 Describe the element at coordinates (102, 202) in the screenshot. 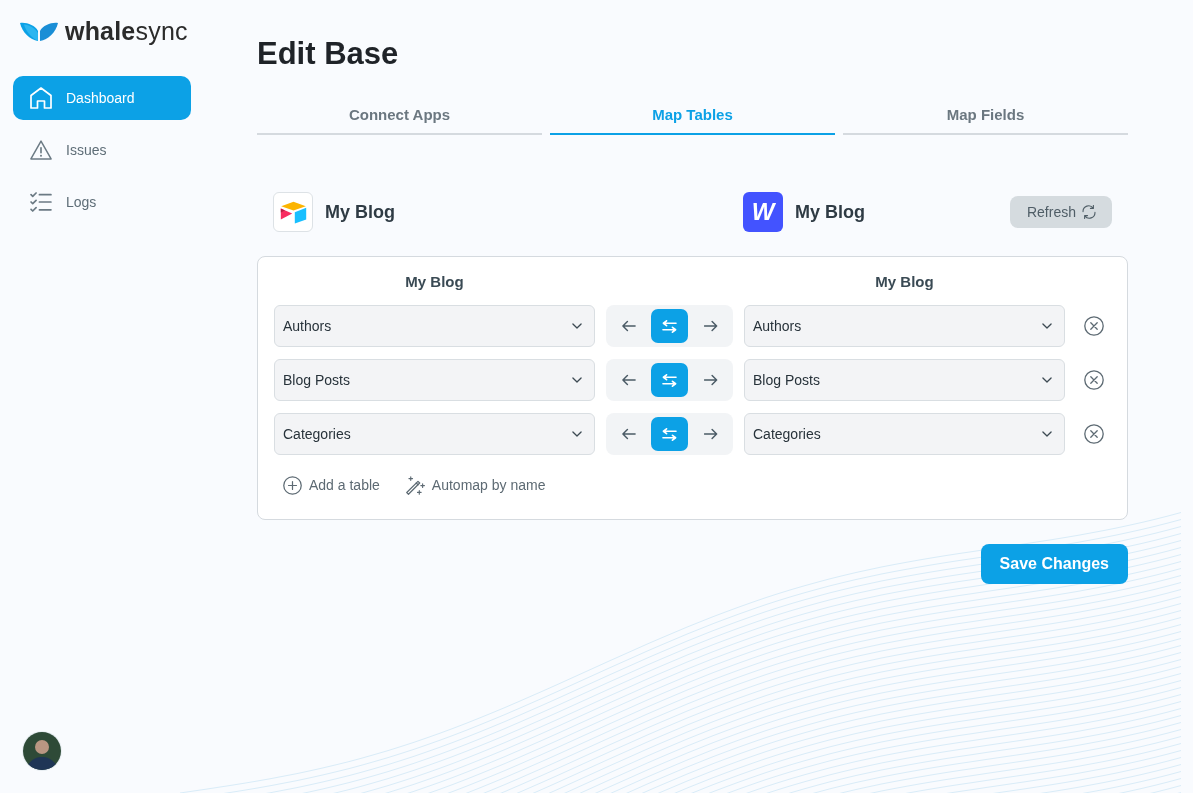

I see `sidebar-nav-item: Logs` at that location.